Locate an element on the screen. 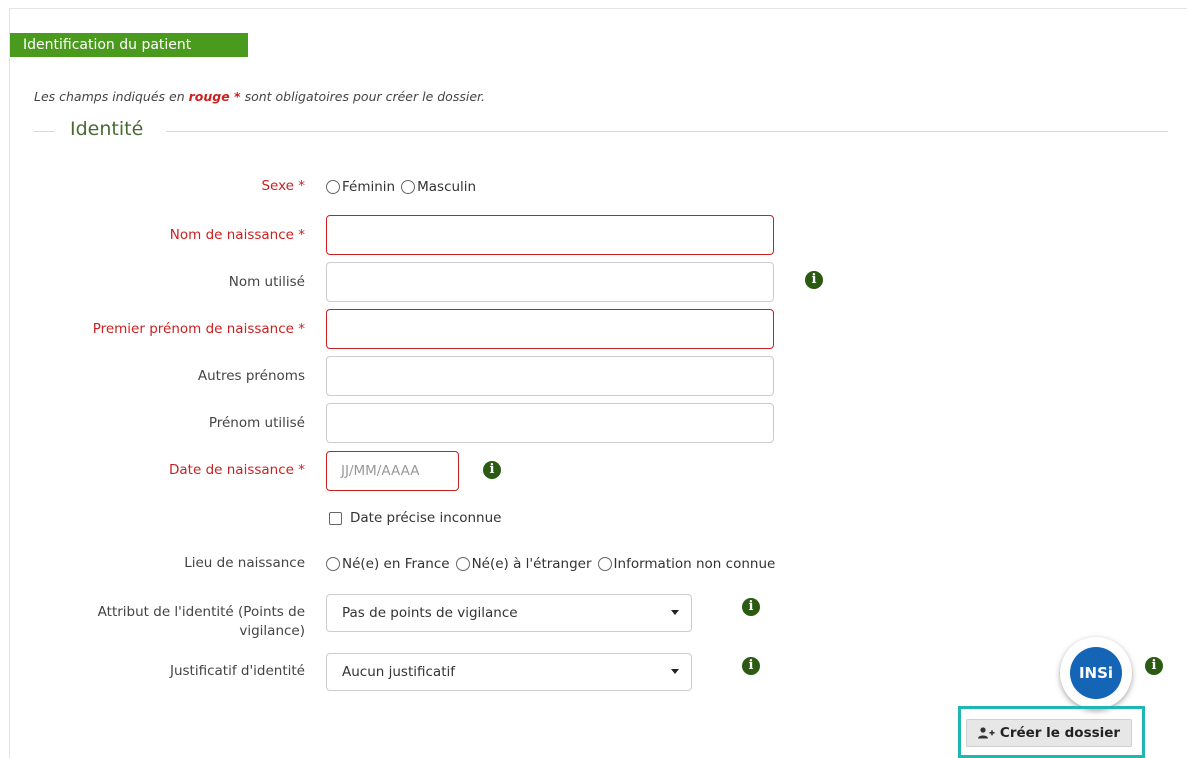  insi-badge: INSi is located at coordinates (1096, 673).